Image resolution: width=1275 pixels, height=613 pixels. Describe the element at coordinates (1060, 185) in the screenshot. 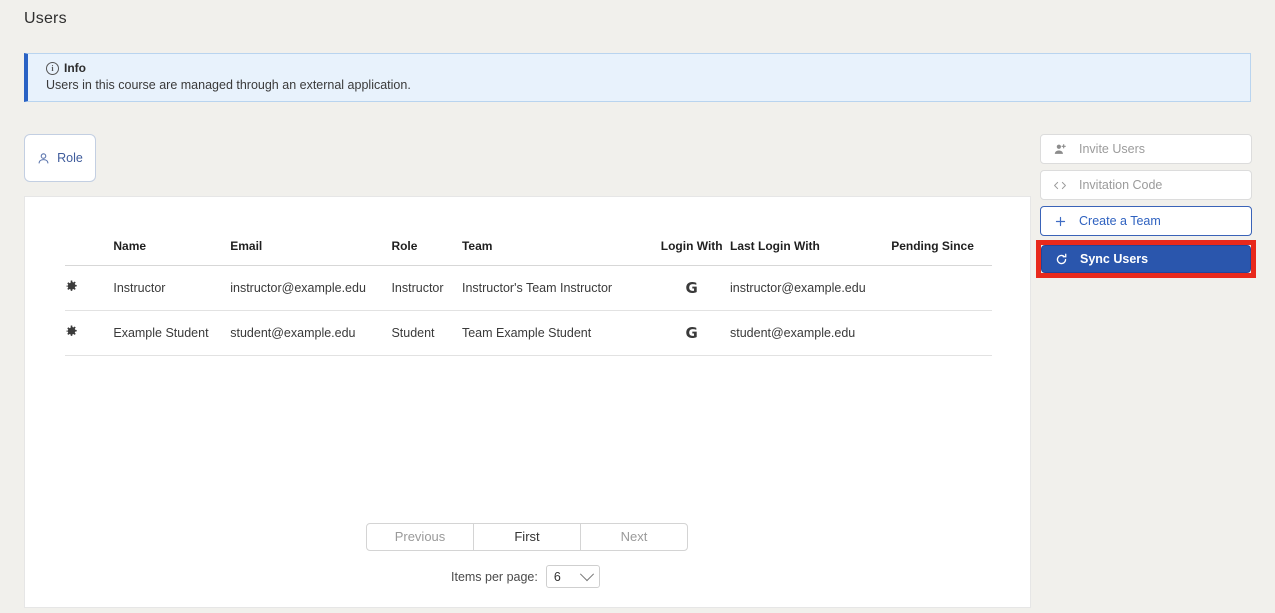

I see `code-brackets-icon` at that location.